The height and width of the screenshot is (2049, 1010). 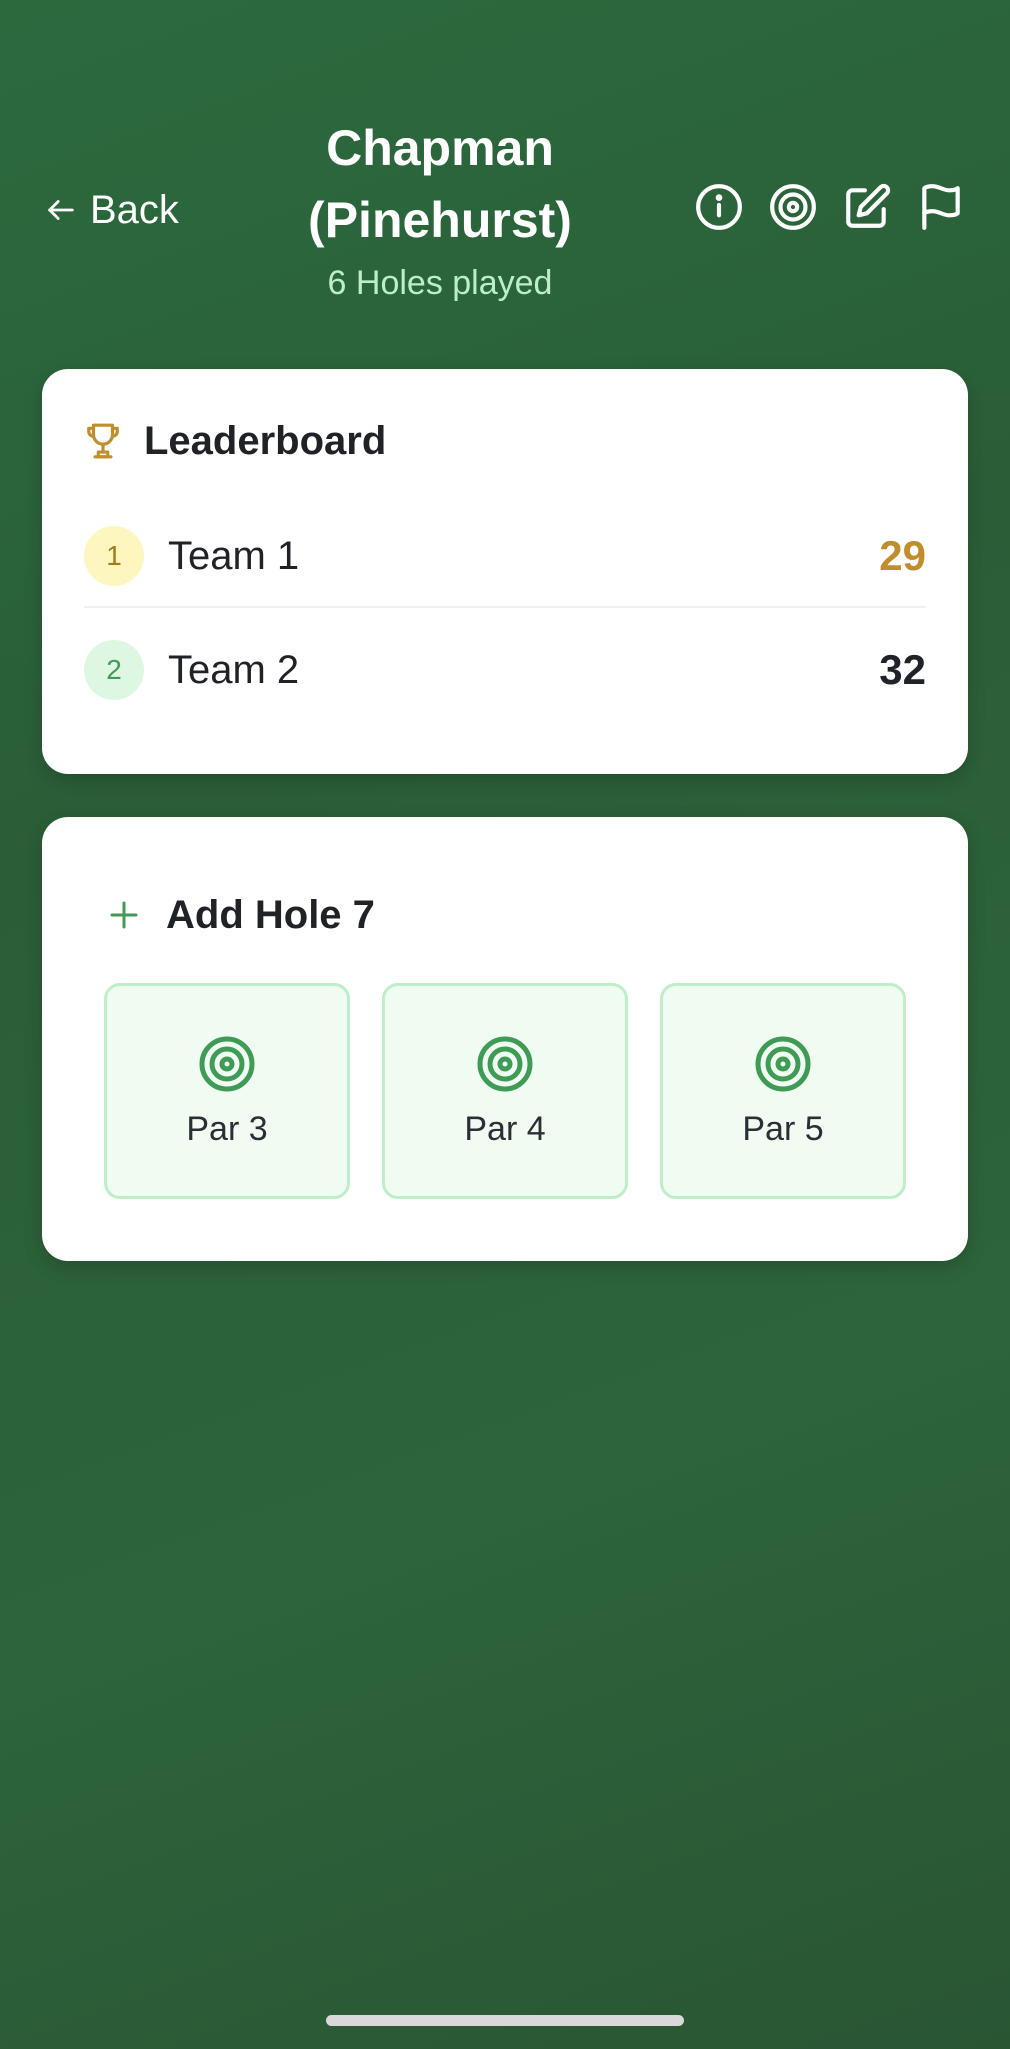 I want to click on rank-badge: 1, so click(x=114, y=556).